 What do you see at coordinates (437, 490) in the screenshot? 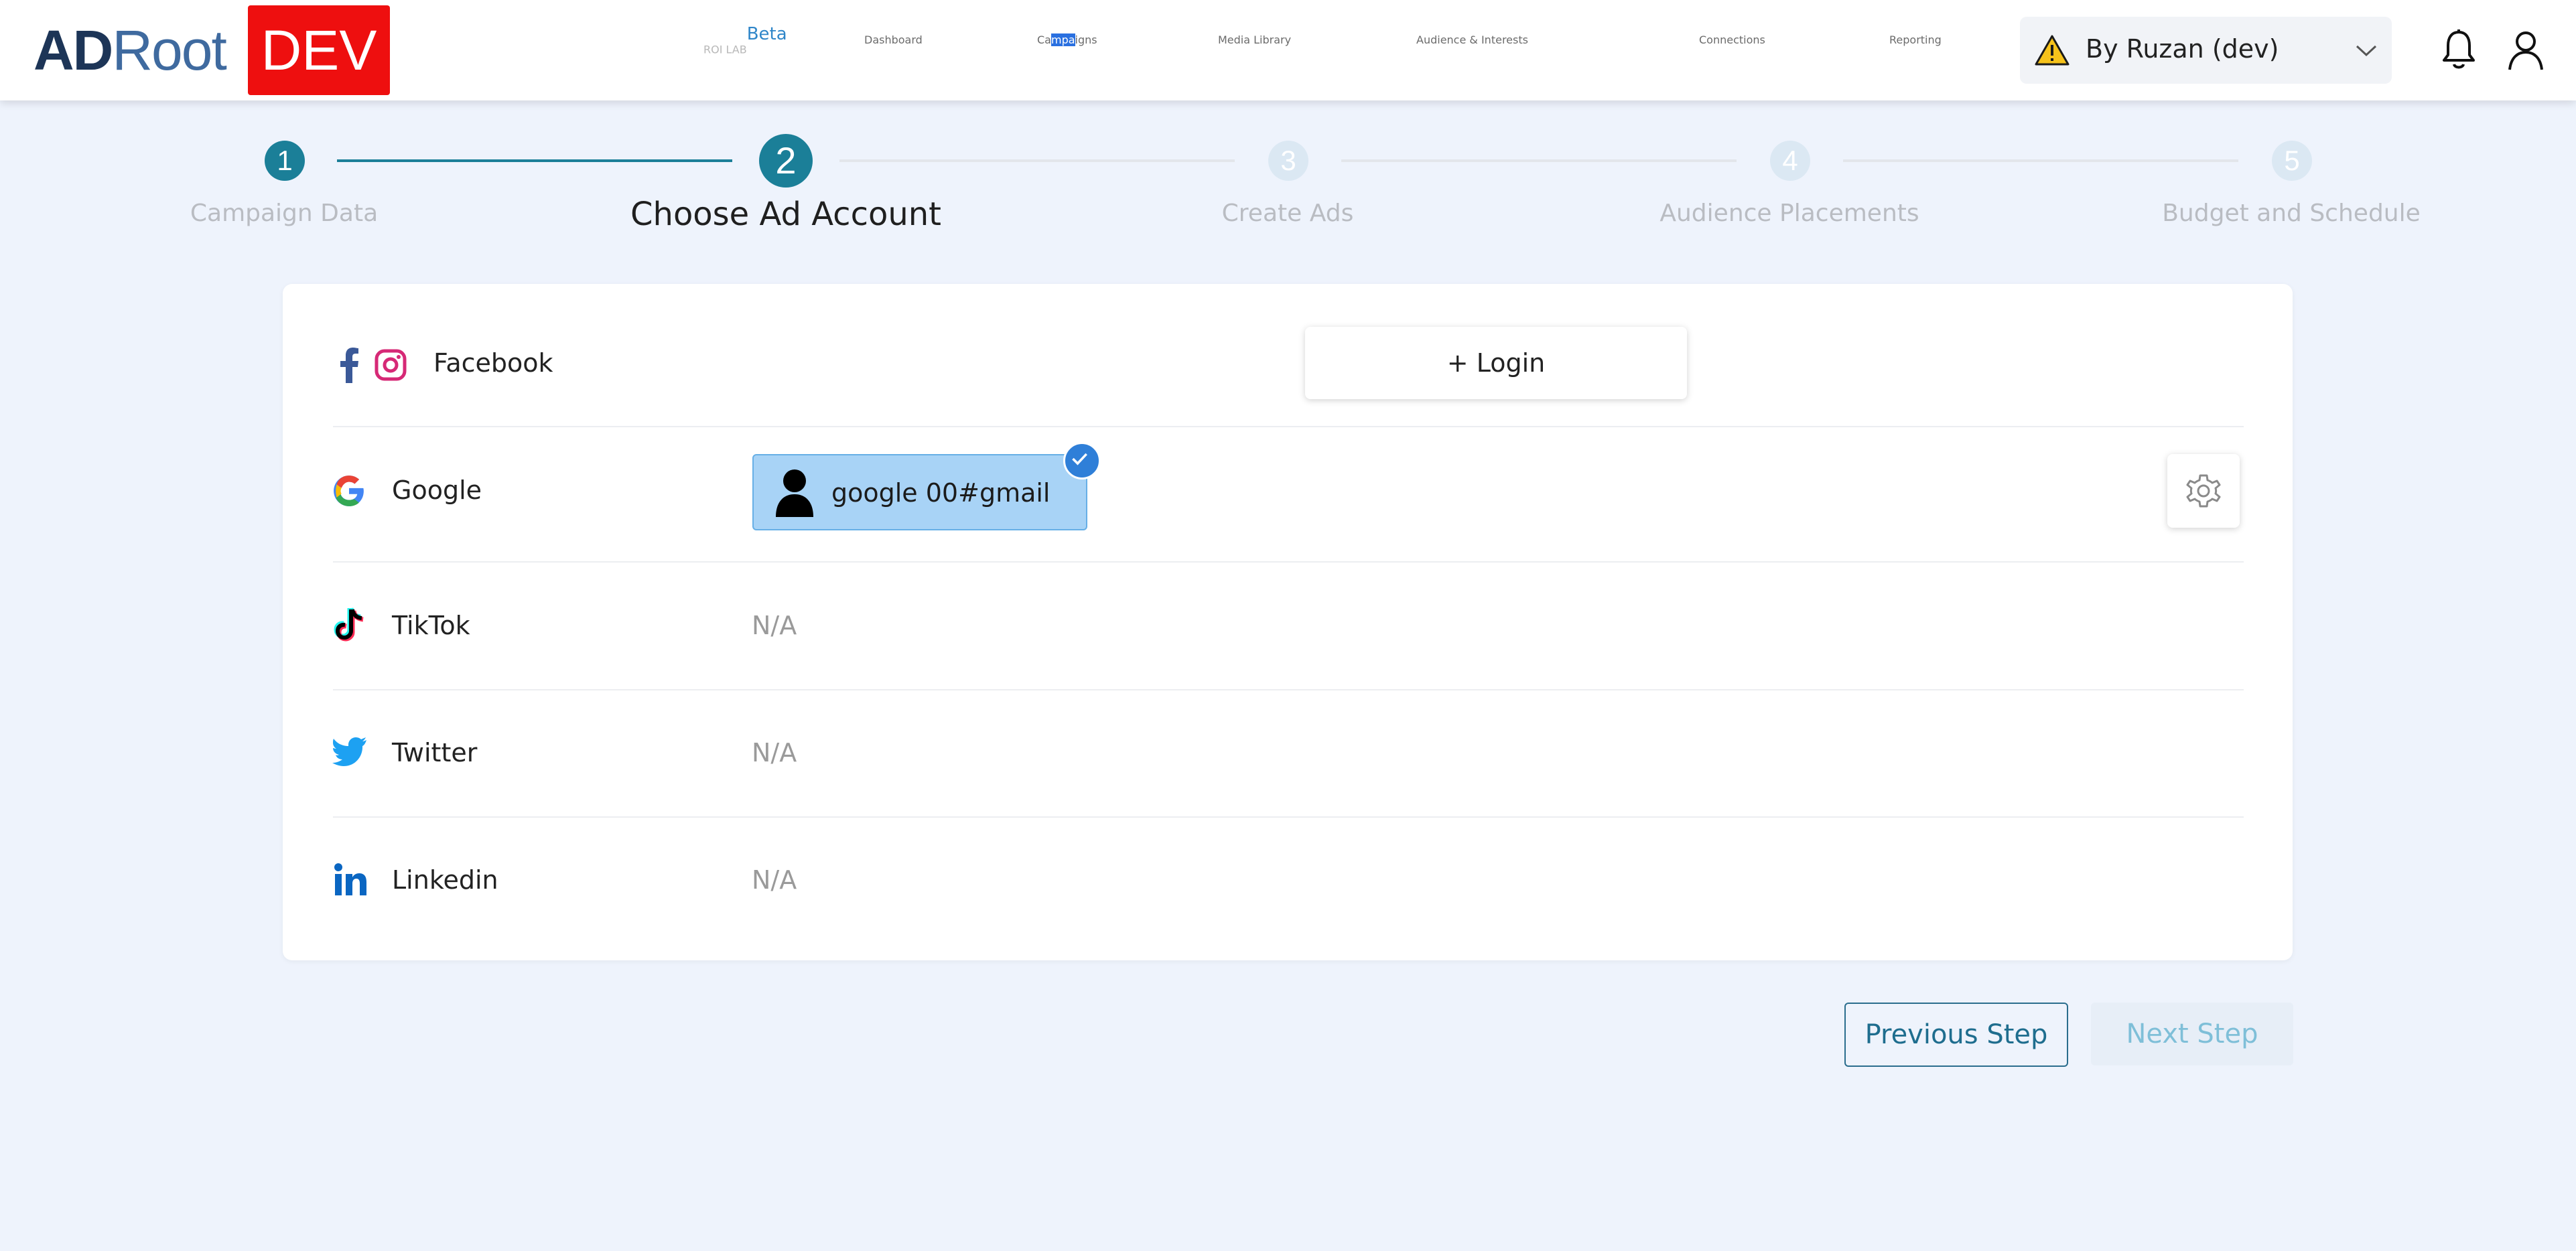
I see `google-label: Google` at bounding box center [437, 490].